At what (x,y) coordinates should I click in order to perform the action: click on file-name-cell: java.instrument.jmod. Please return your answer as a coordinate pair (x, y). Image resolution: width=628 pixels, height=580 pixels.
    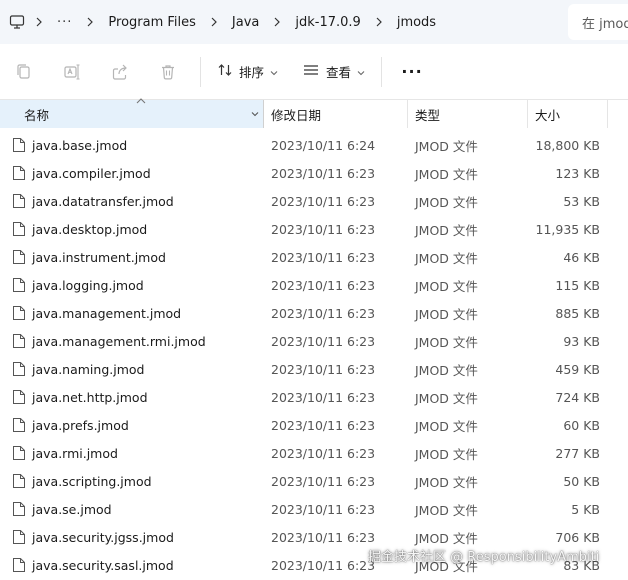
    Looking at the image, I should click on (132, 257).